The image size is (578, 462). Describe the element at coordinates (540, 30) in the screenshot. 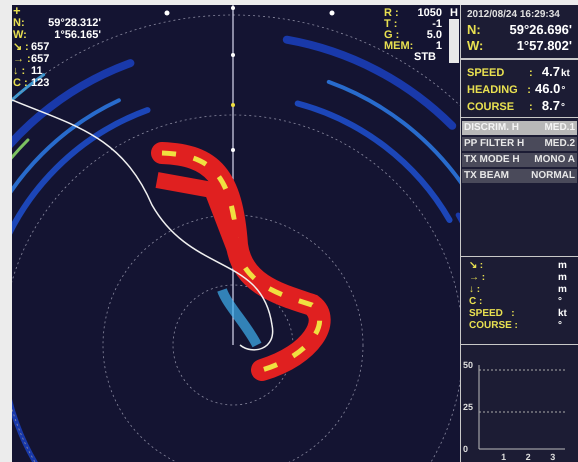

I see `coordinate-value: 59°26.696'` at that location.